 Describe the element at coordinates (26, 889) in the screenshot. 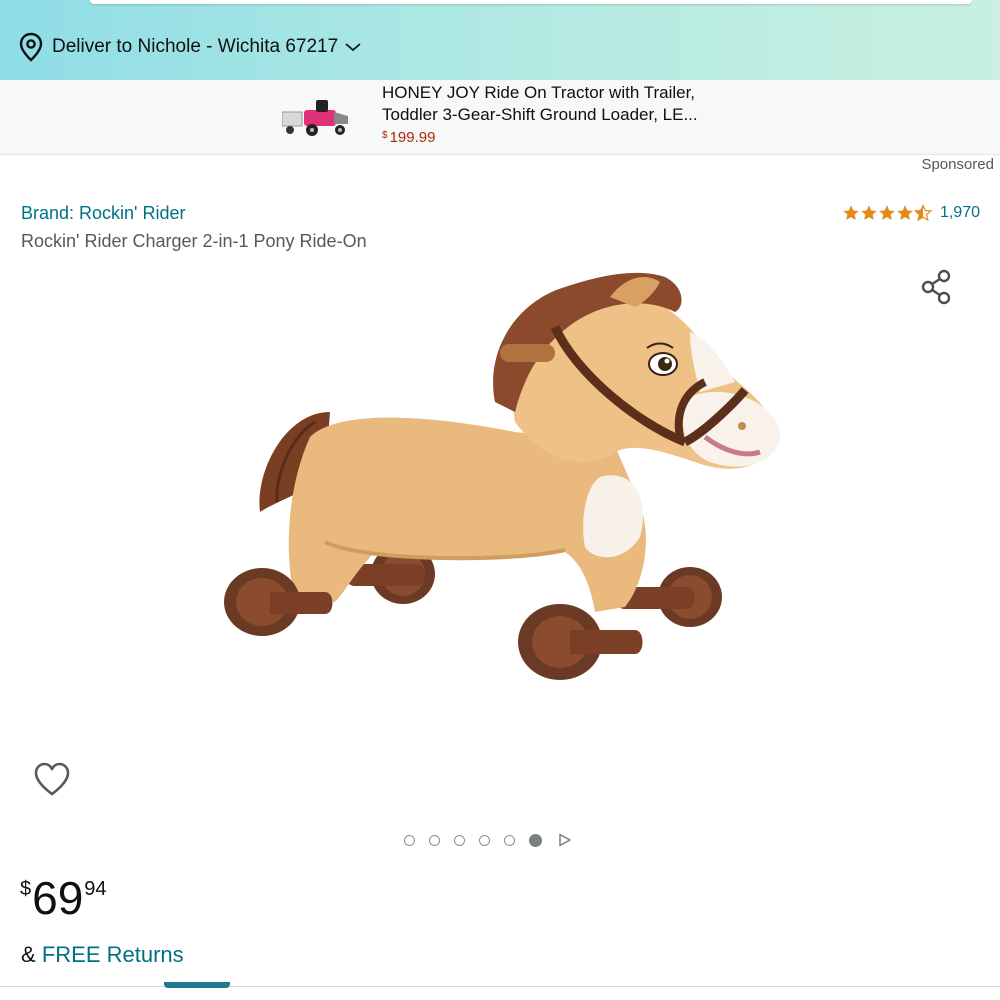

I see `price-currency-symbol: $` at that location.